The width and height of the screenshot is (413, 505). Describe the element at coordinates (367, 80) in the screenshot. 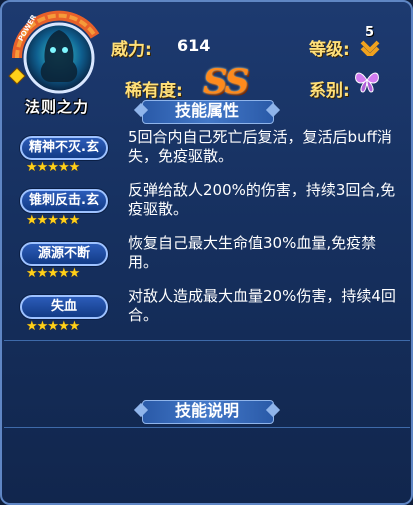

I see `butterfly-icon` at that location.